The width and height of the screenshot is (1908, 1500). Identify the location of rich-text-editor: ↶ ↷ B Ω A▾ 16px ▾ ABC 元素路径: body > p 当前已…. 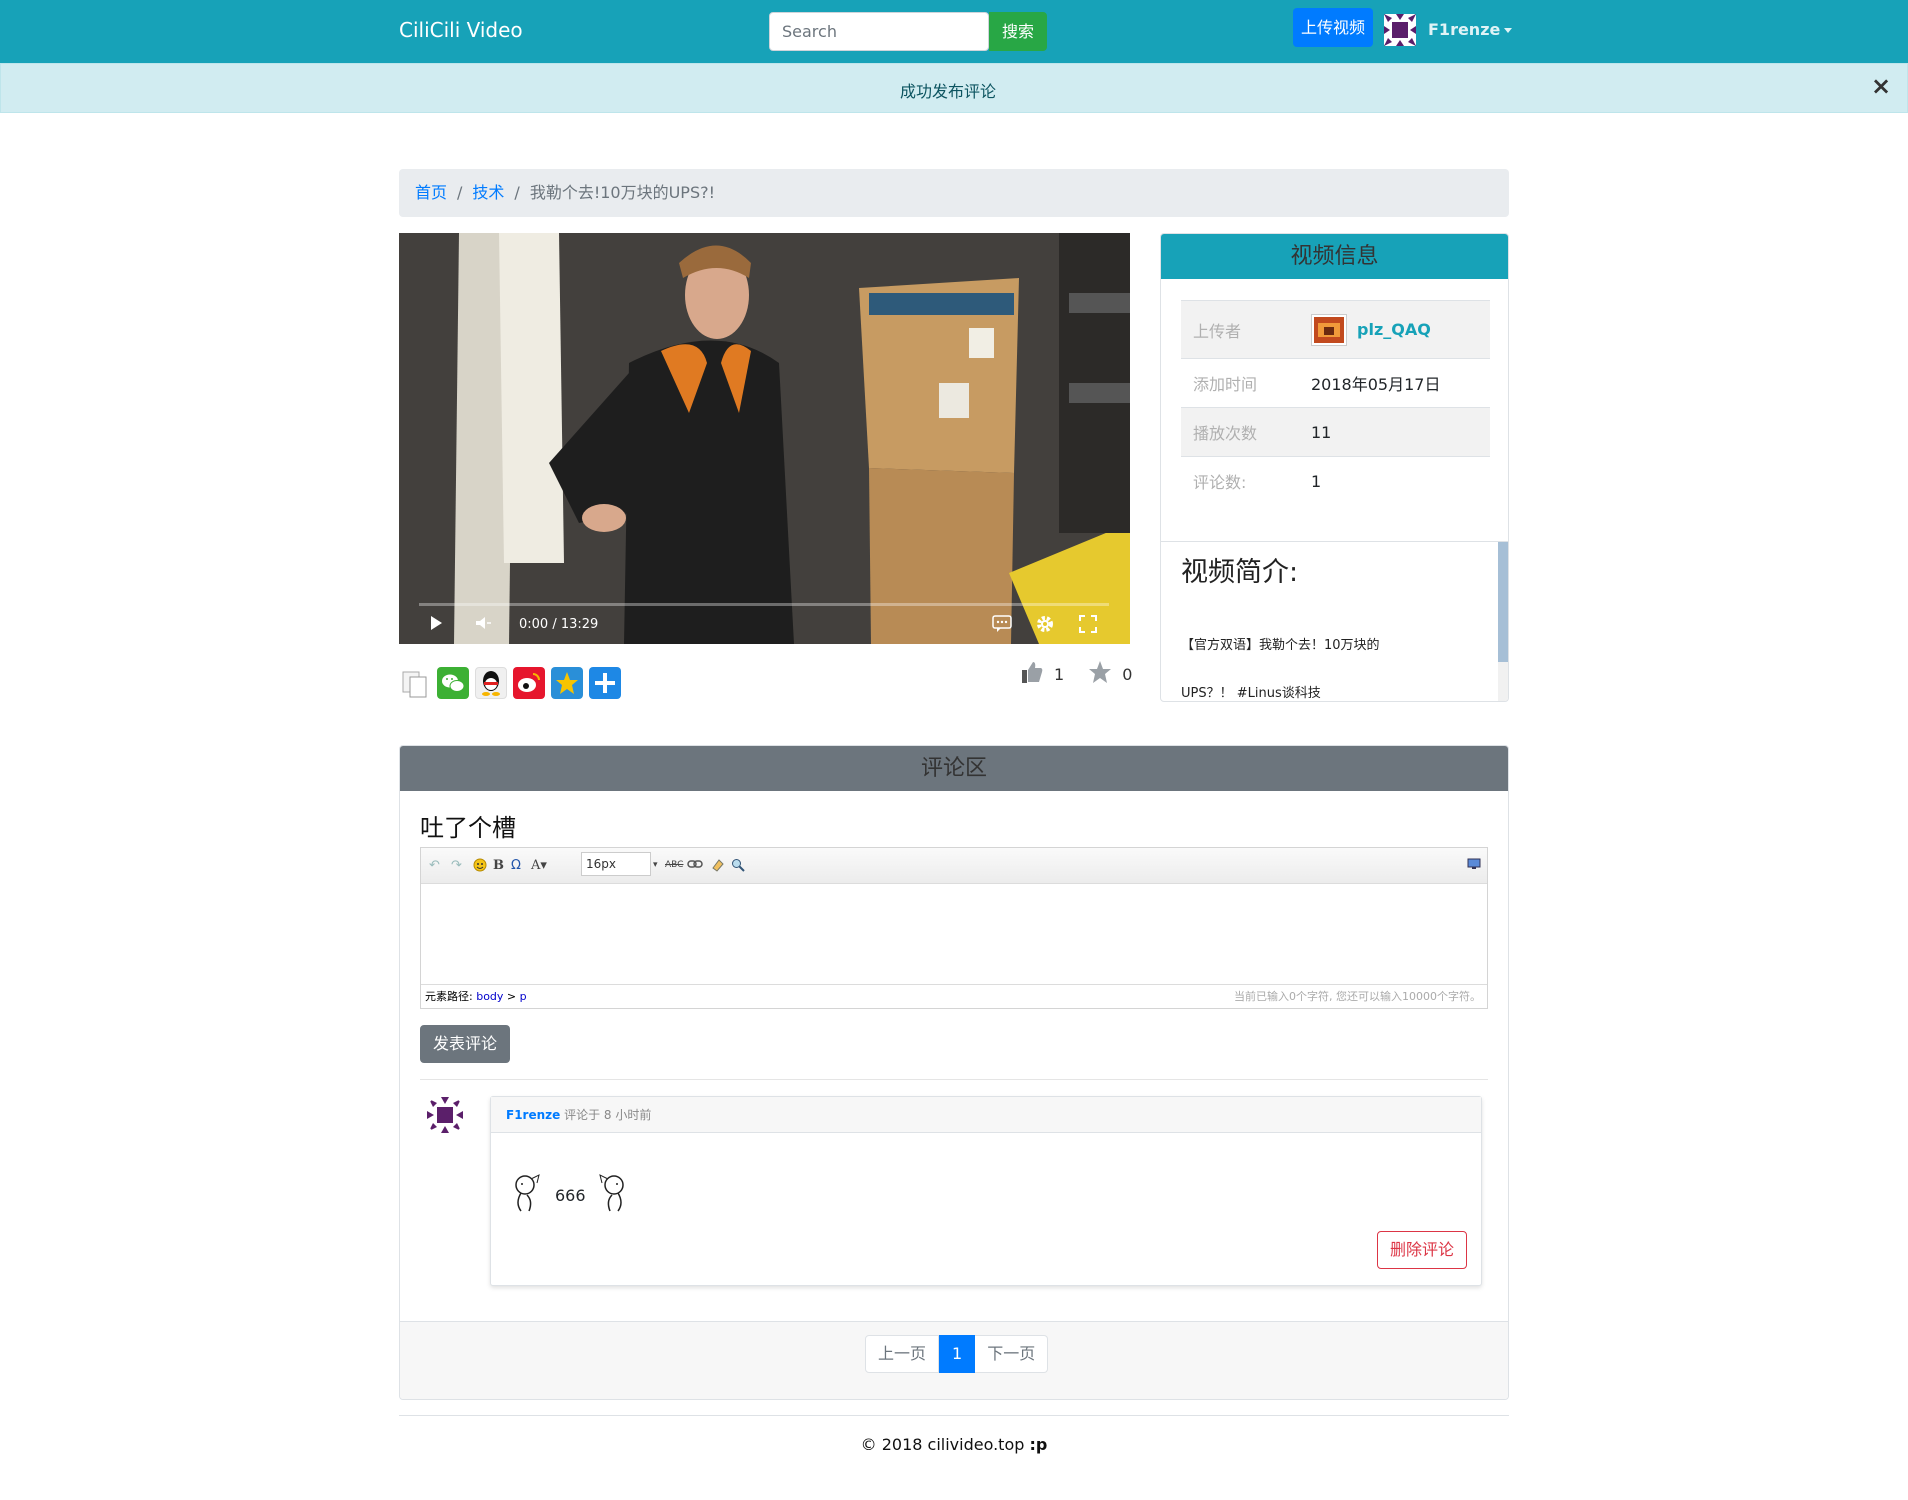
(954, 928).